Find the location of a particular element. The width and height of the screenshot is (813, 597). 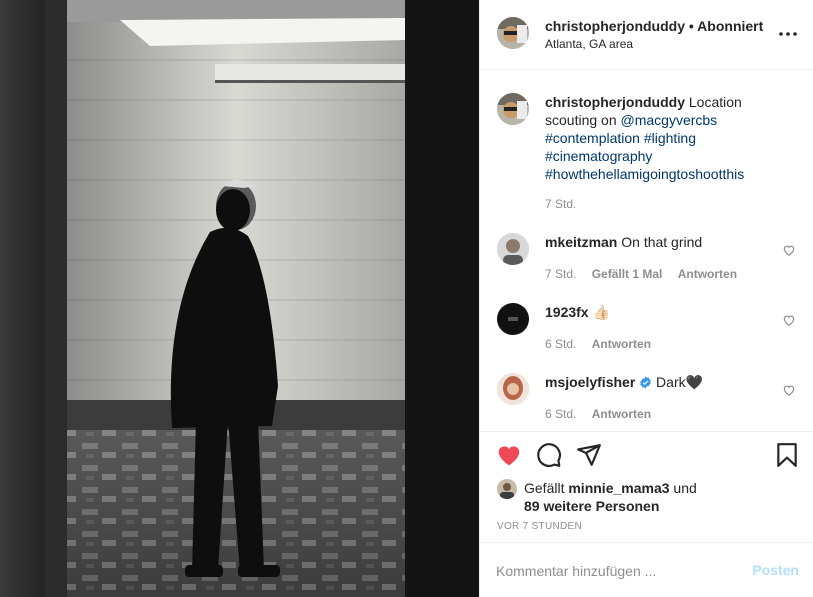

comment-text: mkeitzman On that grind is located at coordinates (660, 242).